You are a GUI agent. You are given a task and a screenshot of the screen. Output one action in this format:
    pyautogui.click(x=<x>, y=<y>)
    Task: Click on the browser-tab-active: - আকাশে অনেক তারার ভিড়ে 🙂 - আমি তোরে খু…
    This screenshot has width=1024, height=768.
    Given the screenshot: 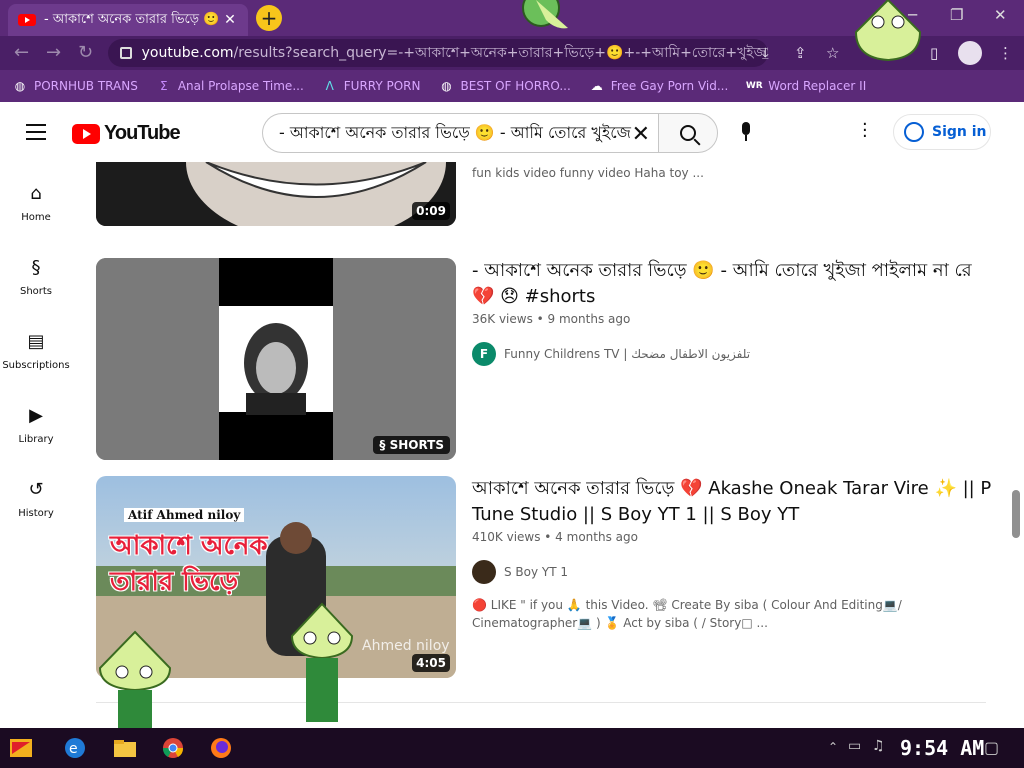 What is the action you would take?
    pyautogui.click(x=128, y=20)
    